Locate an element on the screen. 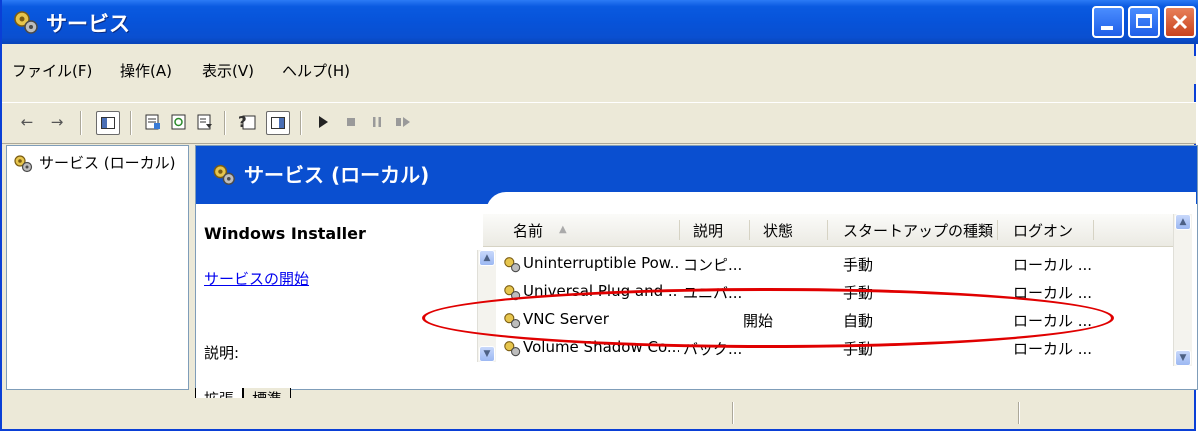 The height and width of the screenshot is (435, 1200). console-tree-pane: サービス (ローカル) is located at coordinates (97, 267).